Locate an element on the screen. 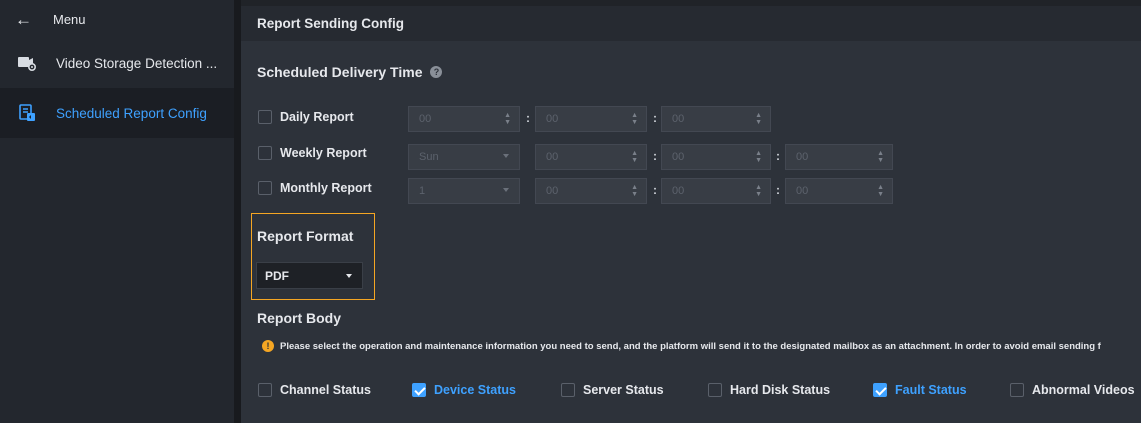 The width and height of the screenshot is (1141, 423). delivery-title-text: Scheduled Delivery Time is located at coordinates (340, 72).